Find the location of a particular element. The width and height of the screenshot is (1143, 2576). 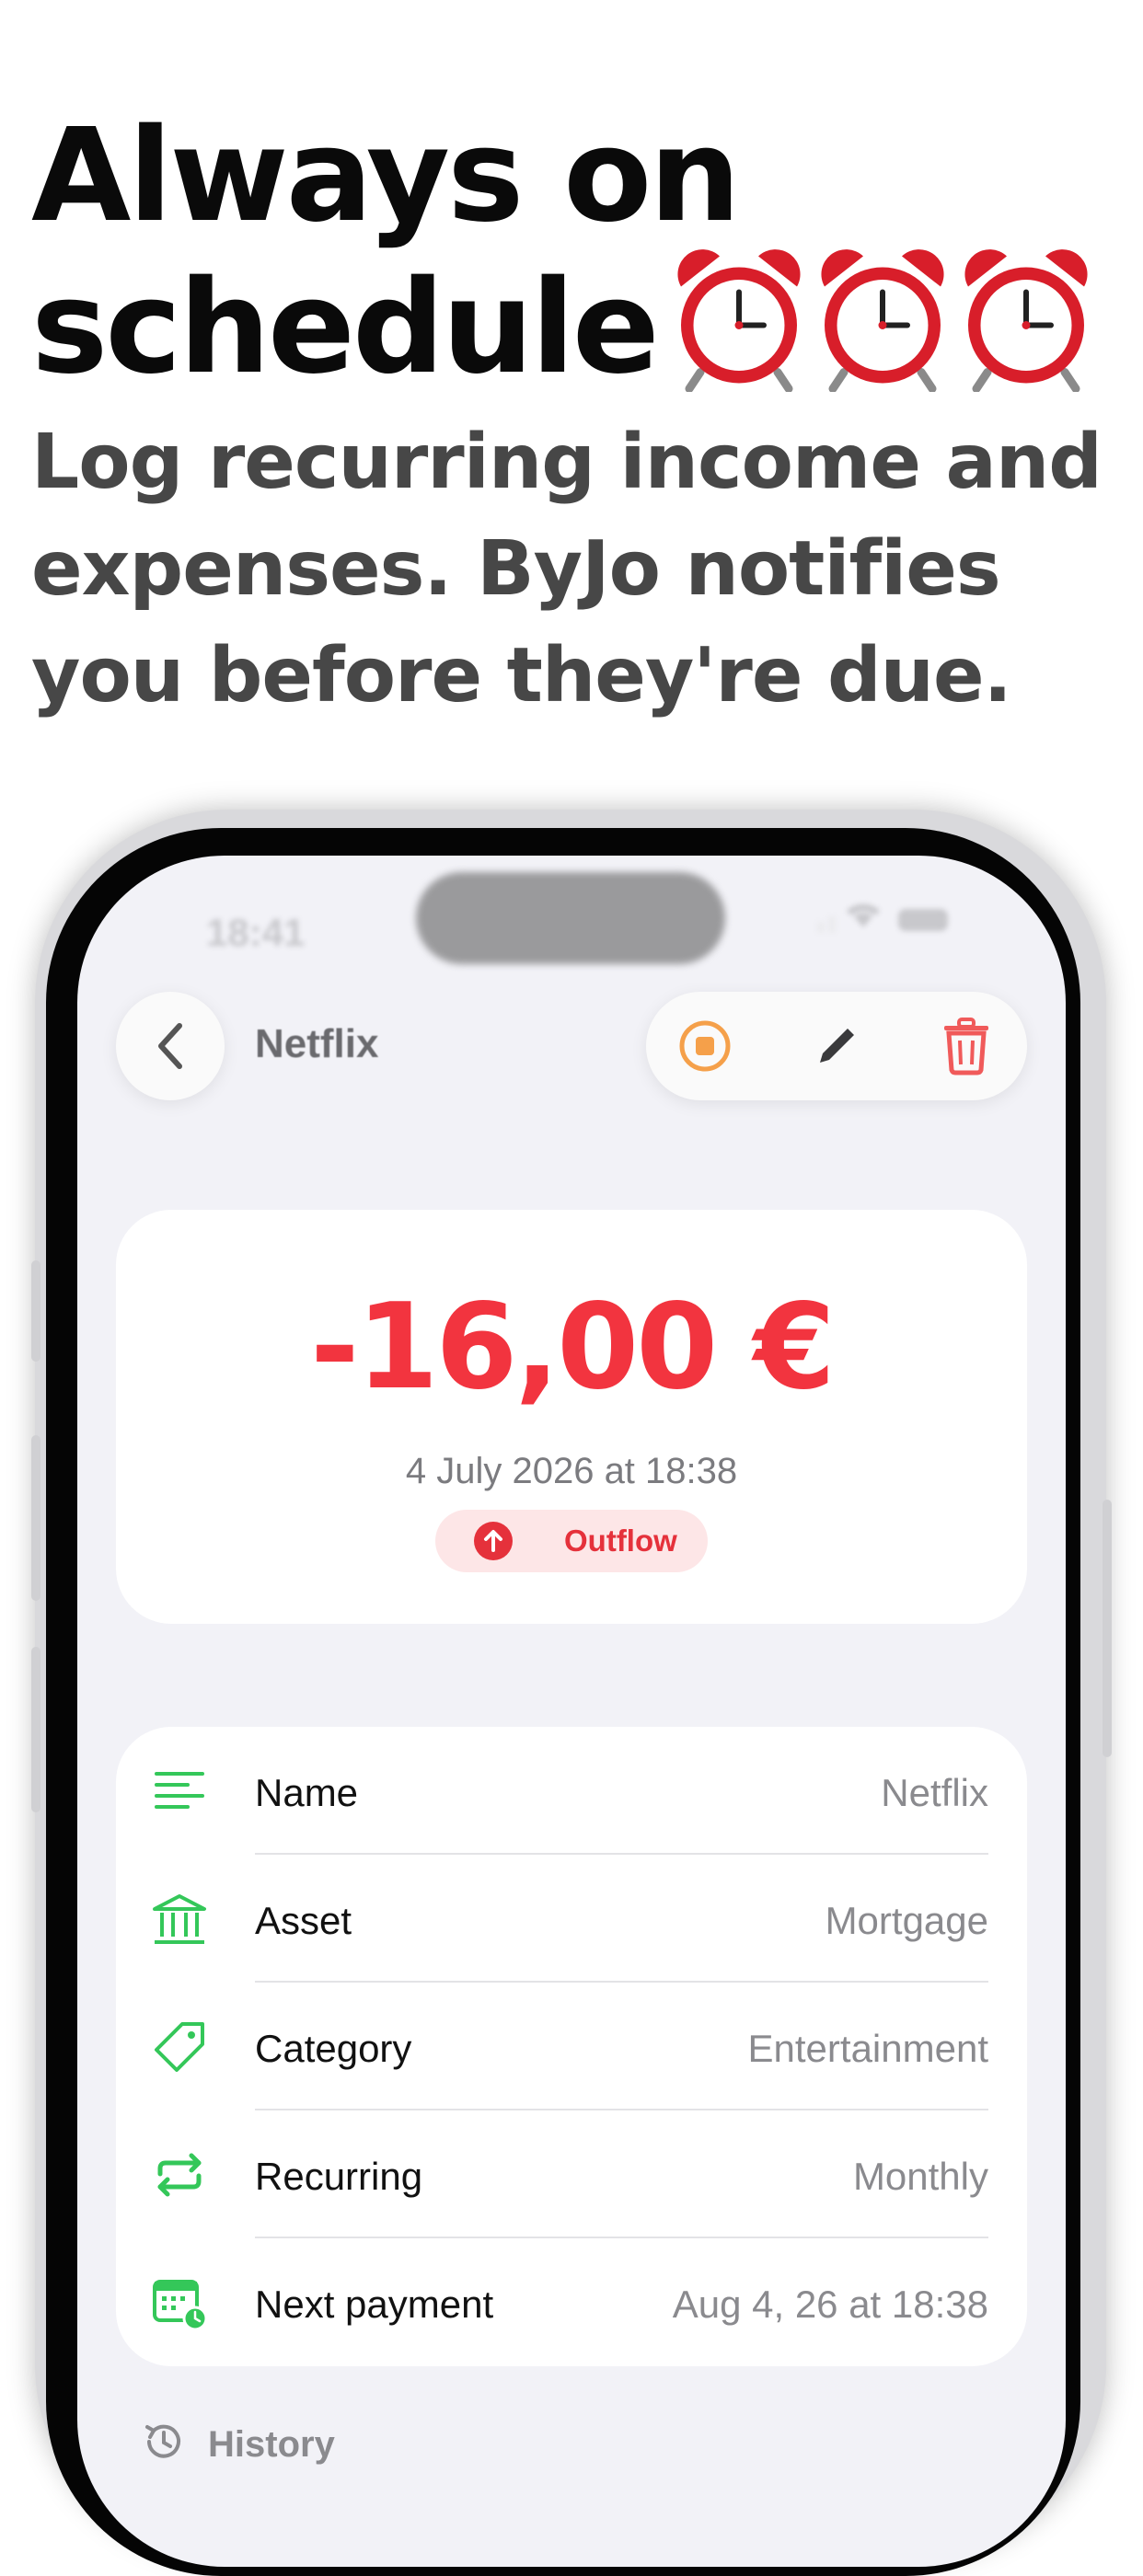

detail-value: Netflix is located at coordinates (934, 1792).